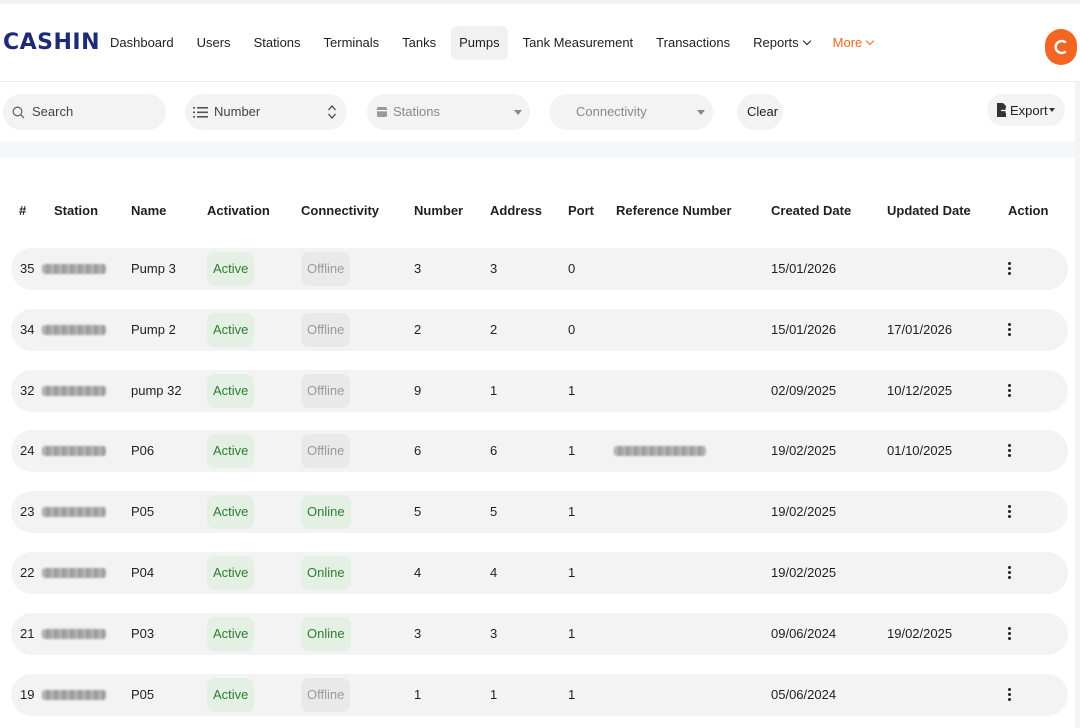 Image resolution: width=1080 pixels, height=728 pixels. What do you see at coordinates (27, 572) in the screenshot?
I see `cell-id: 22` at bounding box center [27, 572].